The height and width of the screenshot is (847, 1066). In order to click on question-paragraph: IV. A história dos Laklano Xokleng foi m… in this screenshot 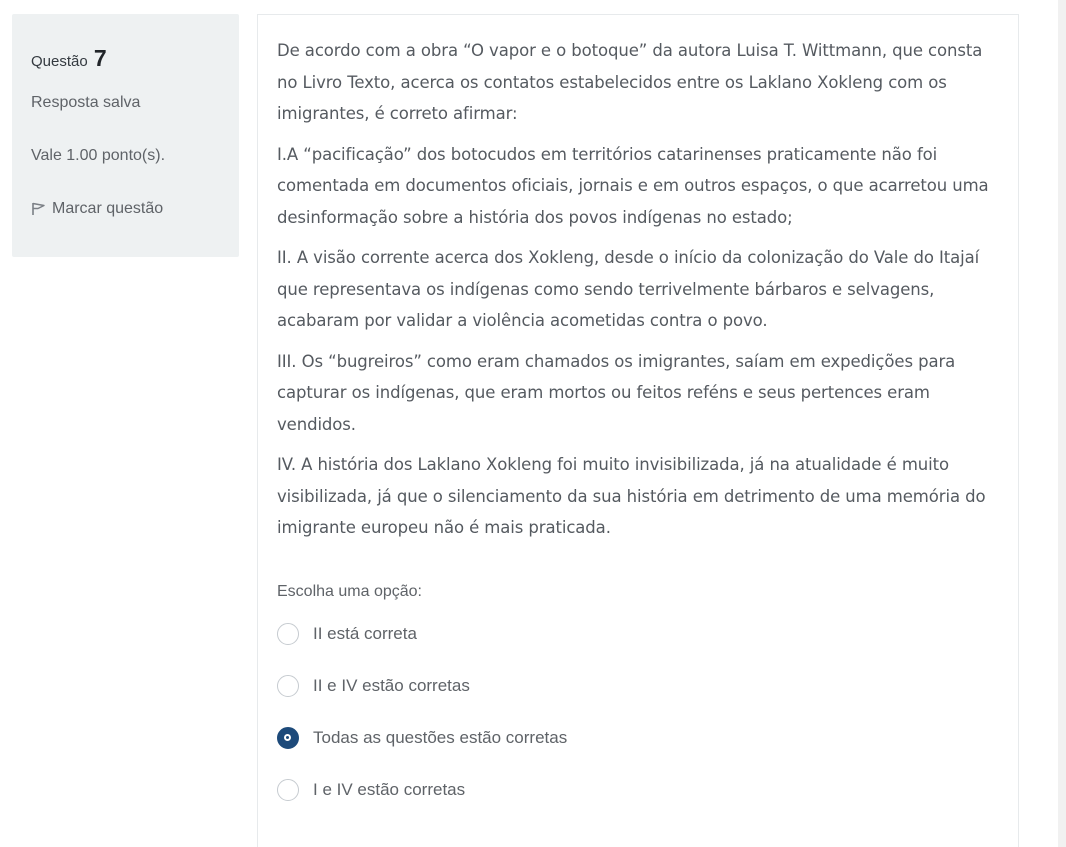, I will do `click(631, 496)`.